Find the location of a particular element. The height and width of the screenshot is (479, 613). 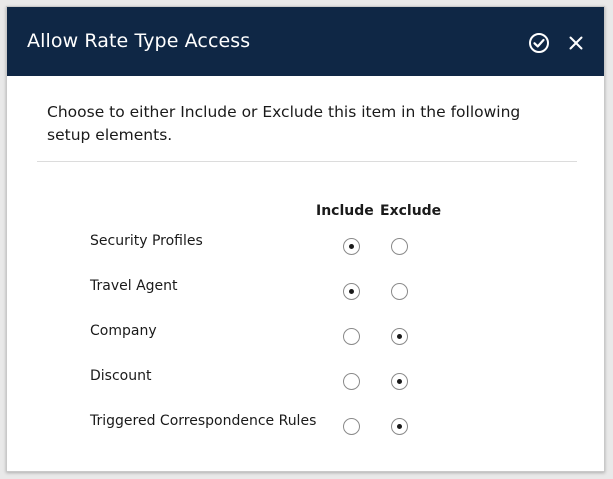

row-label-company: Company is located at coordinates (123, 331).